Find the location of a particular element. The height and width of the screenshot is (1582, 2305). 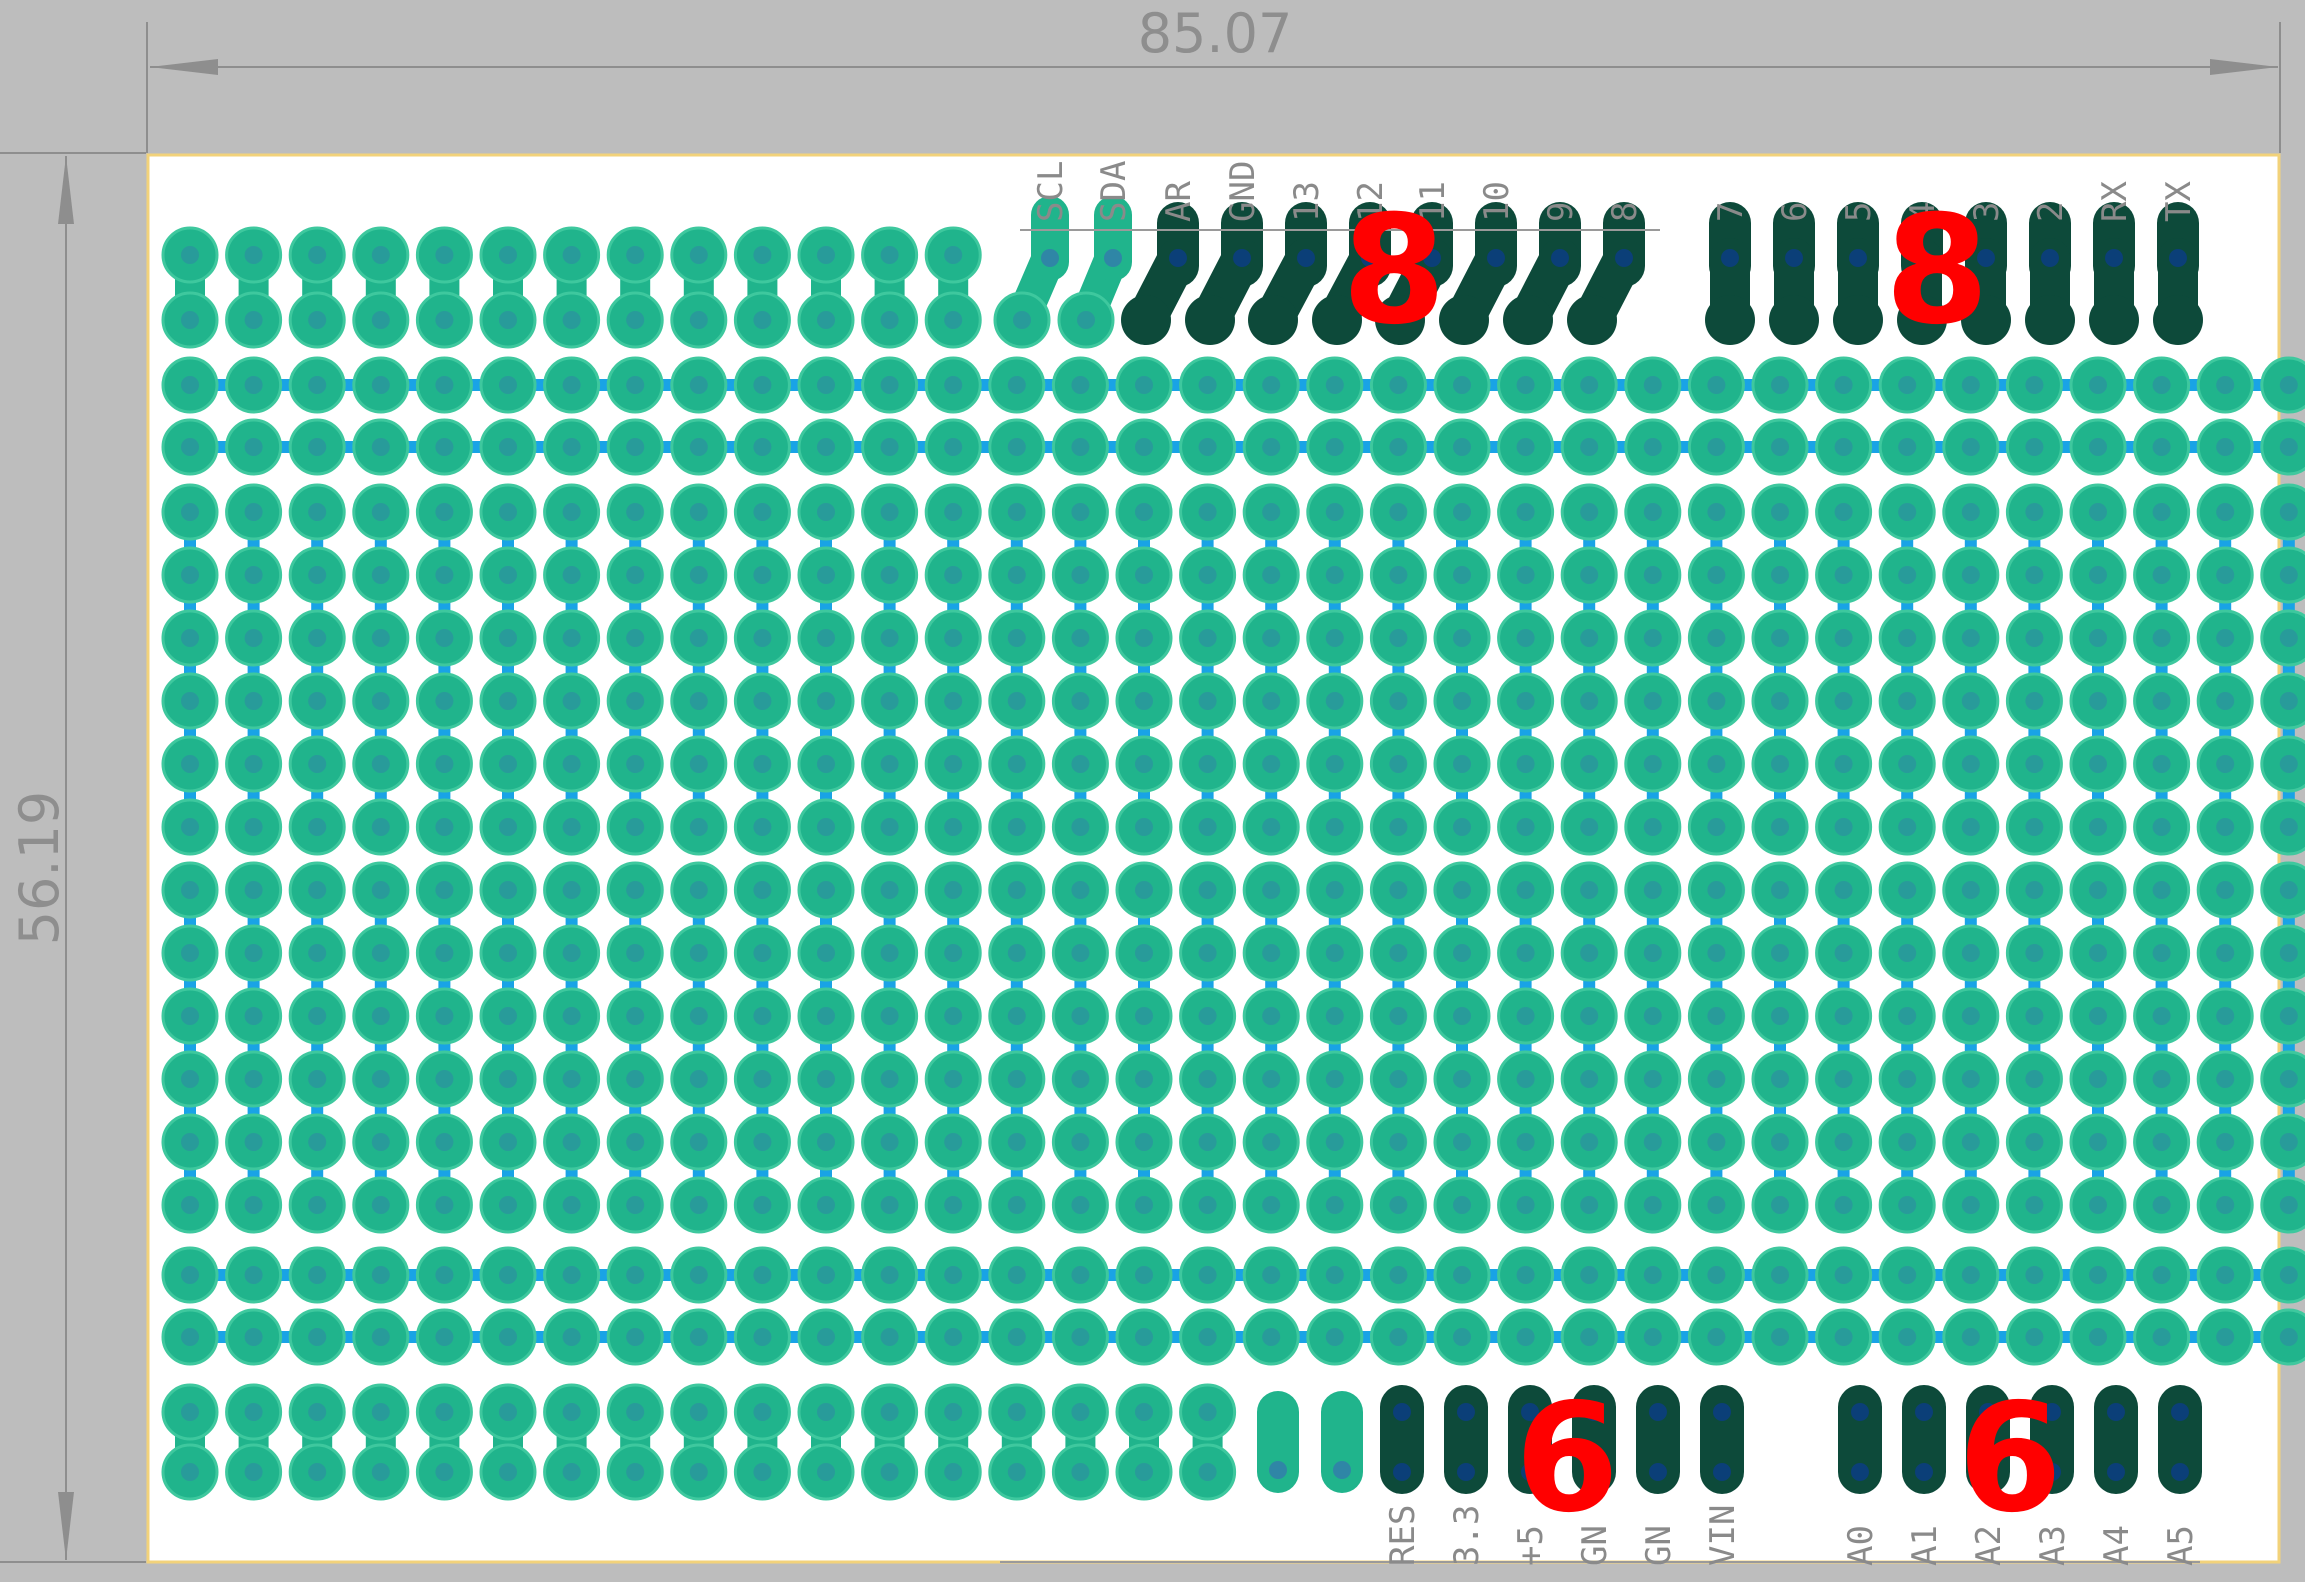

bottom-pin-label: A4 is located at coordinates (2117, 1545).